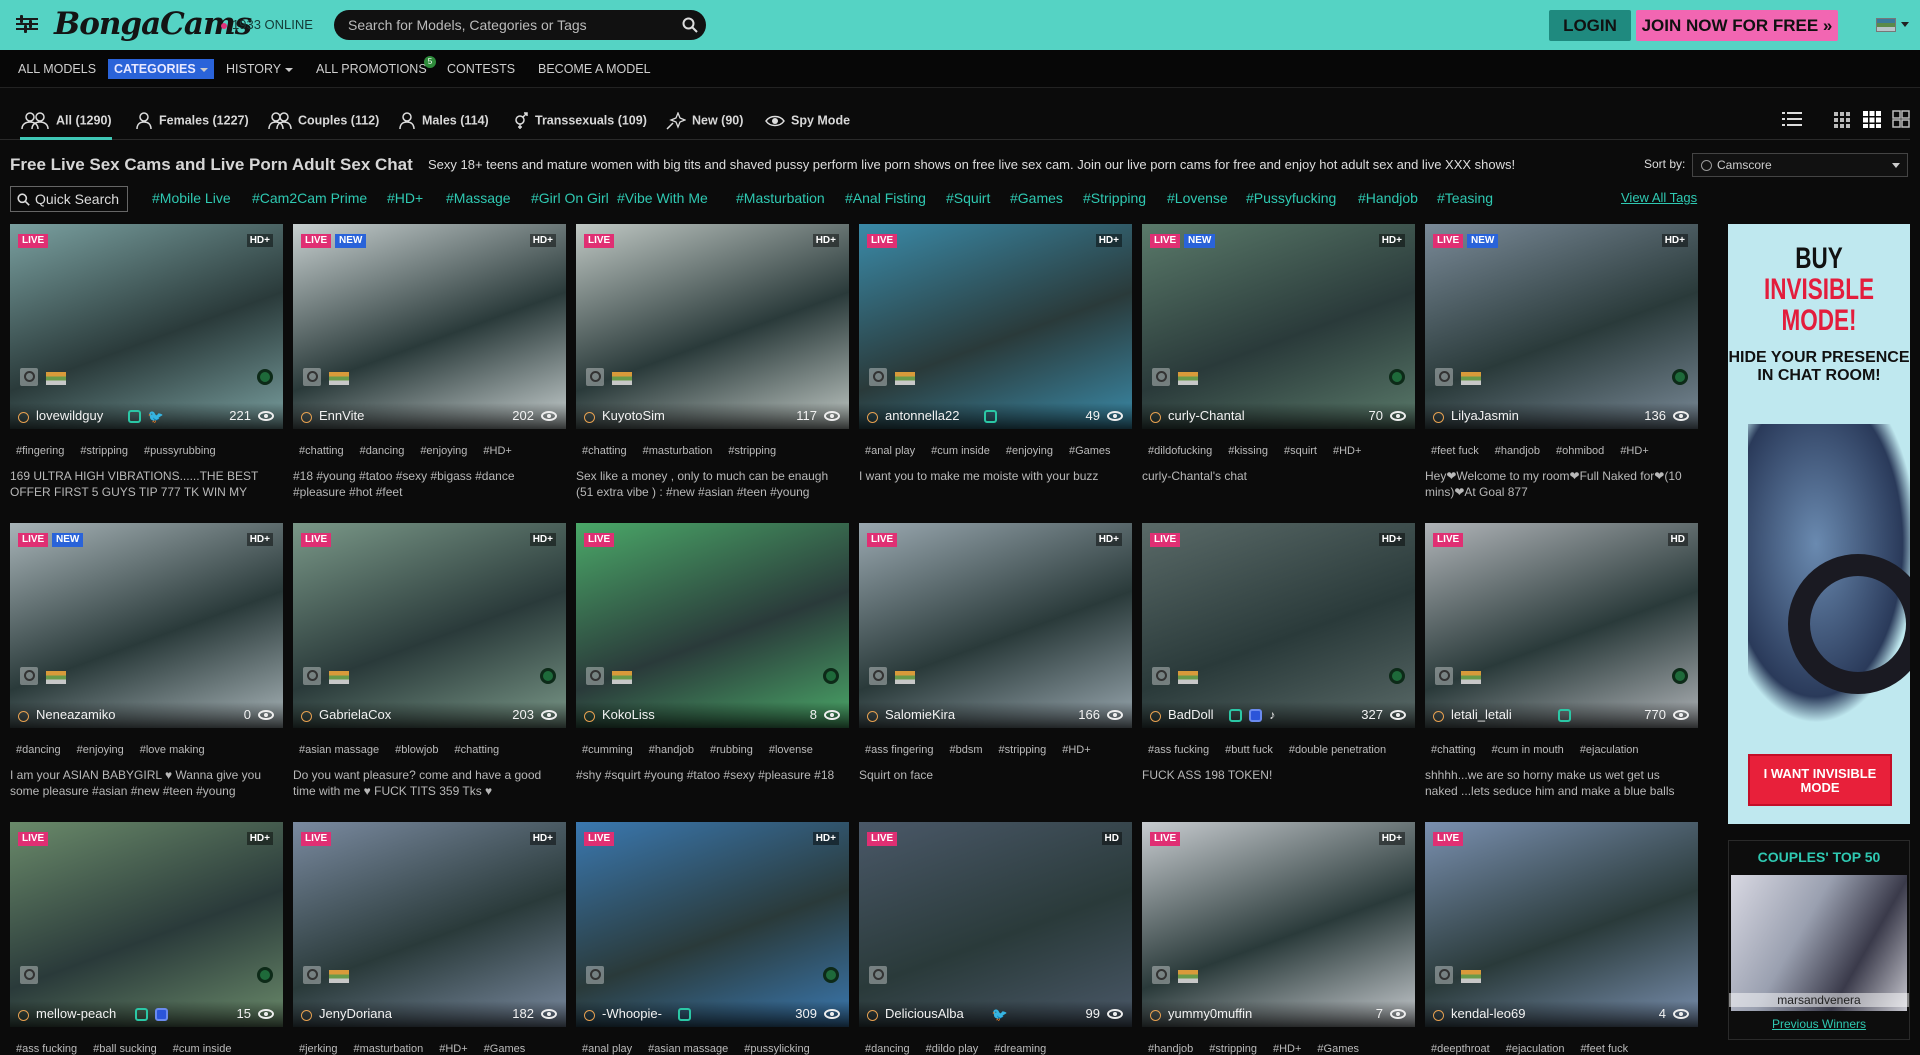 This screenshot has width=1920, height=1055. I want to click on model-card: LIVE NEW HD+ Neneazamiko 0, so click(146, 625).